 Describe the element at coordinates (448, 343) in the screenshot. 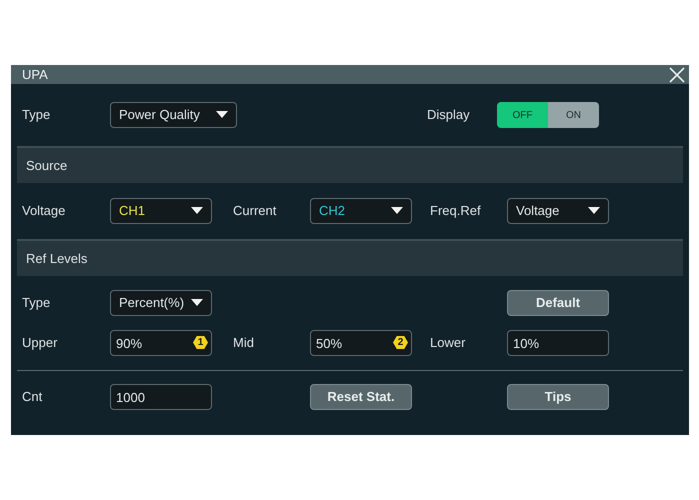

I see `field-label: Lower` at that location.